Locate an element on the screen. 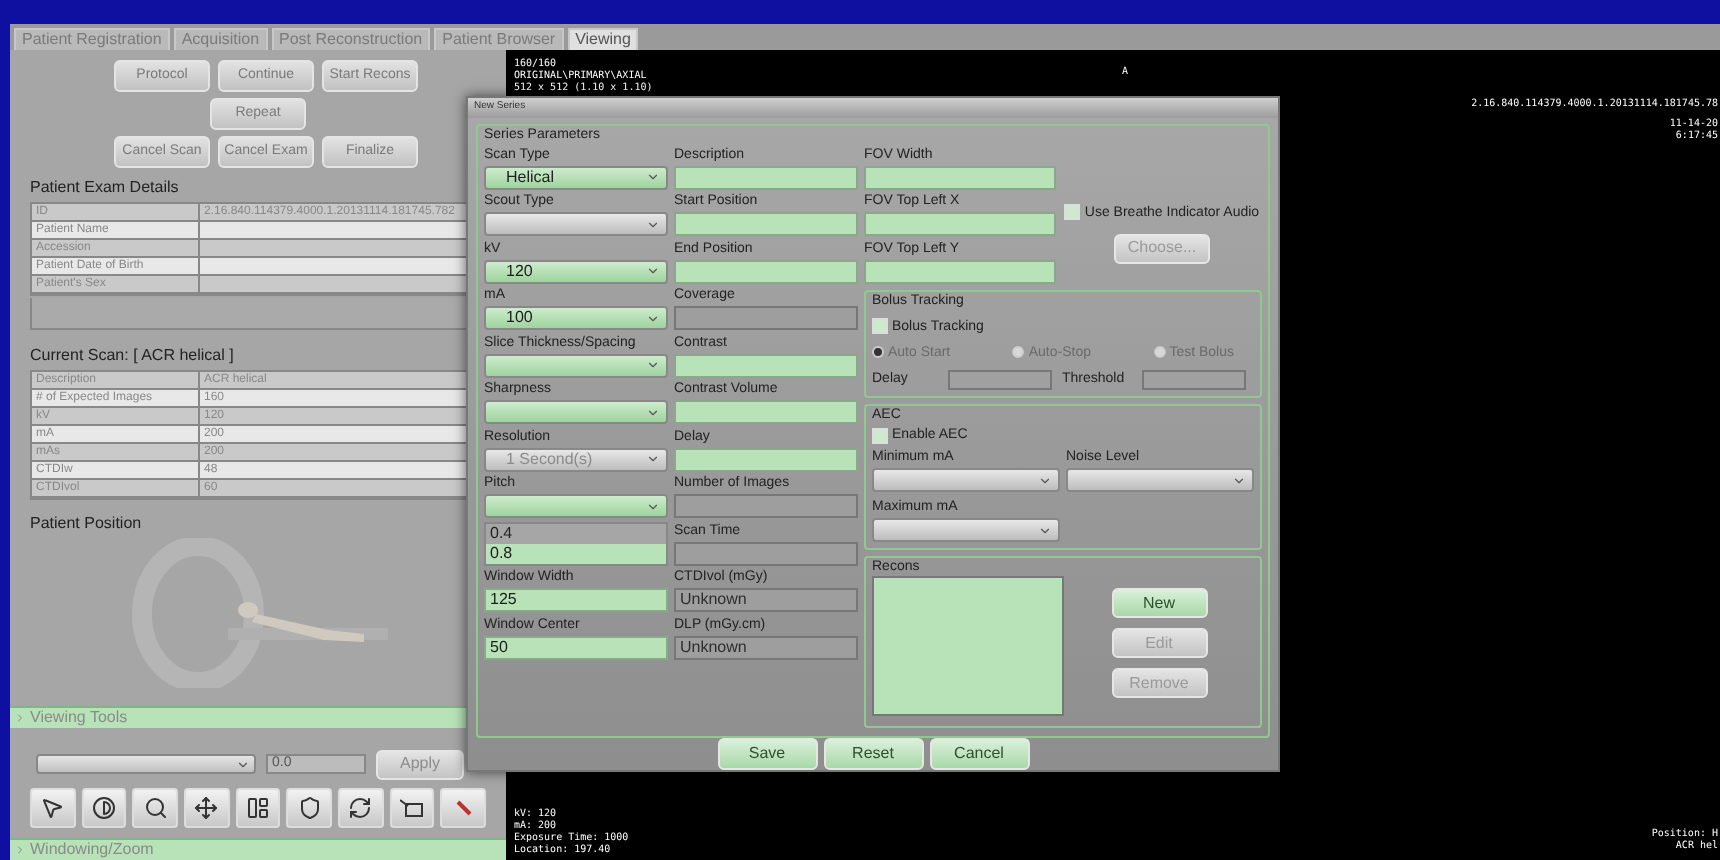 The image size is (1720, 860). pointer-icon is located at coordinates (52, 808).